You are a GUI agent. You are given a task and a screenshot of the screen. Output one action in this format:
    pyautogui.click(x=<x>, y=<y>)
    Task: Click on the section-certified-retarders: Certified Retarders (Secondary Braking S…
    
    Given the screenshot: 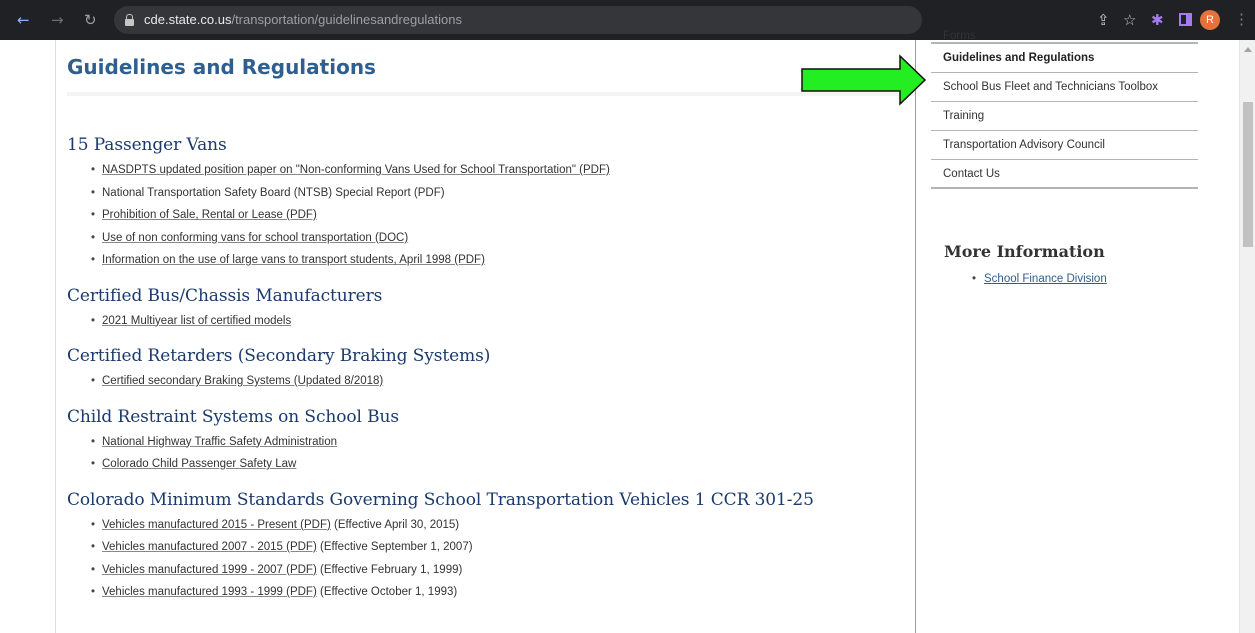 What is the action you would take?
    pyautogui.click(x=487, y=369)
    